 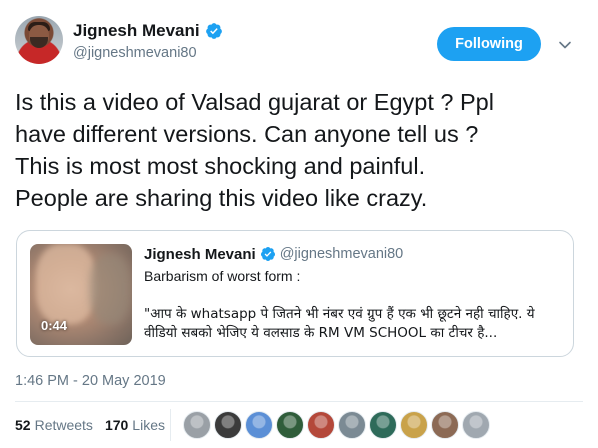 What do you see at coordinates (148, 425) in the screenshot?
I see `likes-label: Likes` at bounding box center [148, 425].